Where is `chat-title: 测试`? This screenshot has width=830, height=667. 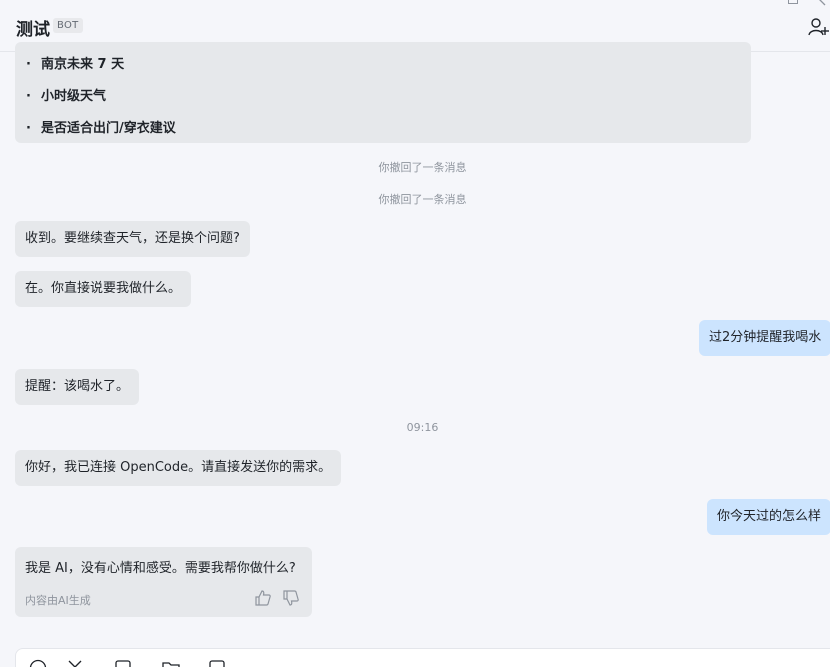 chat-title: 测试 is located at coordinates (33, 30).